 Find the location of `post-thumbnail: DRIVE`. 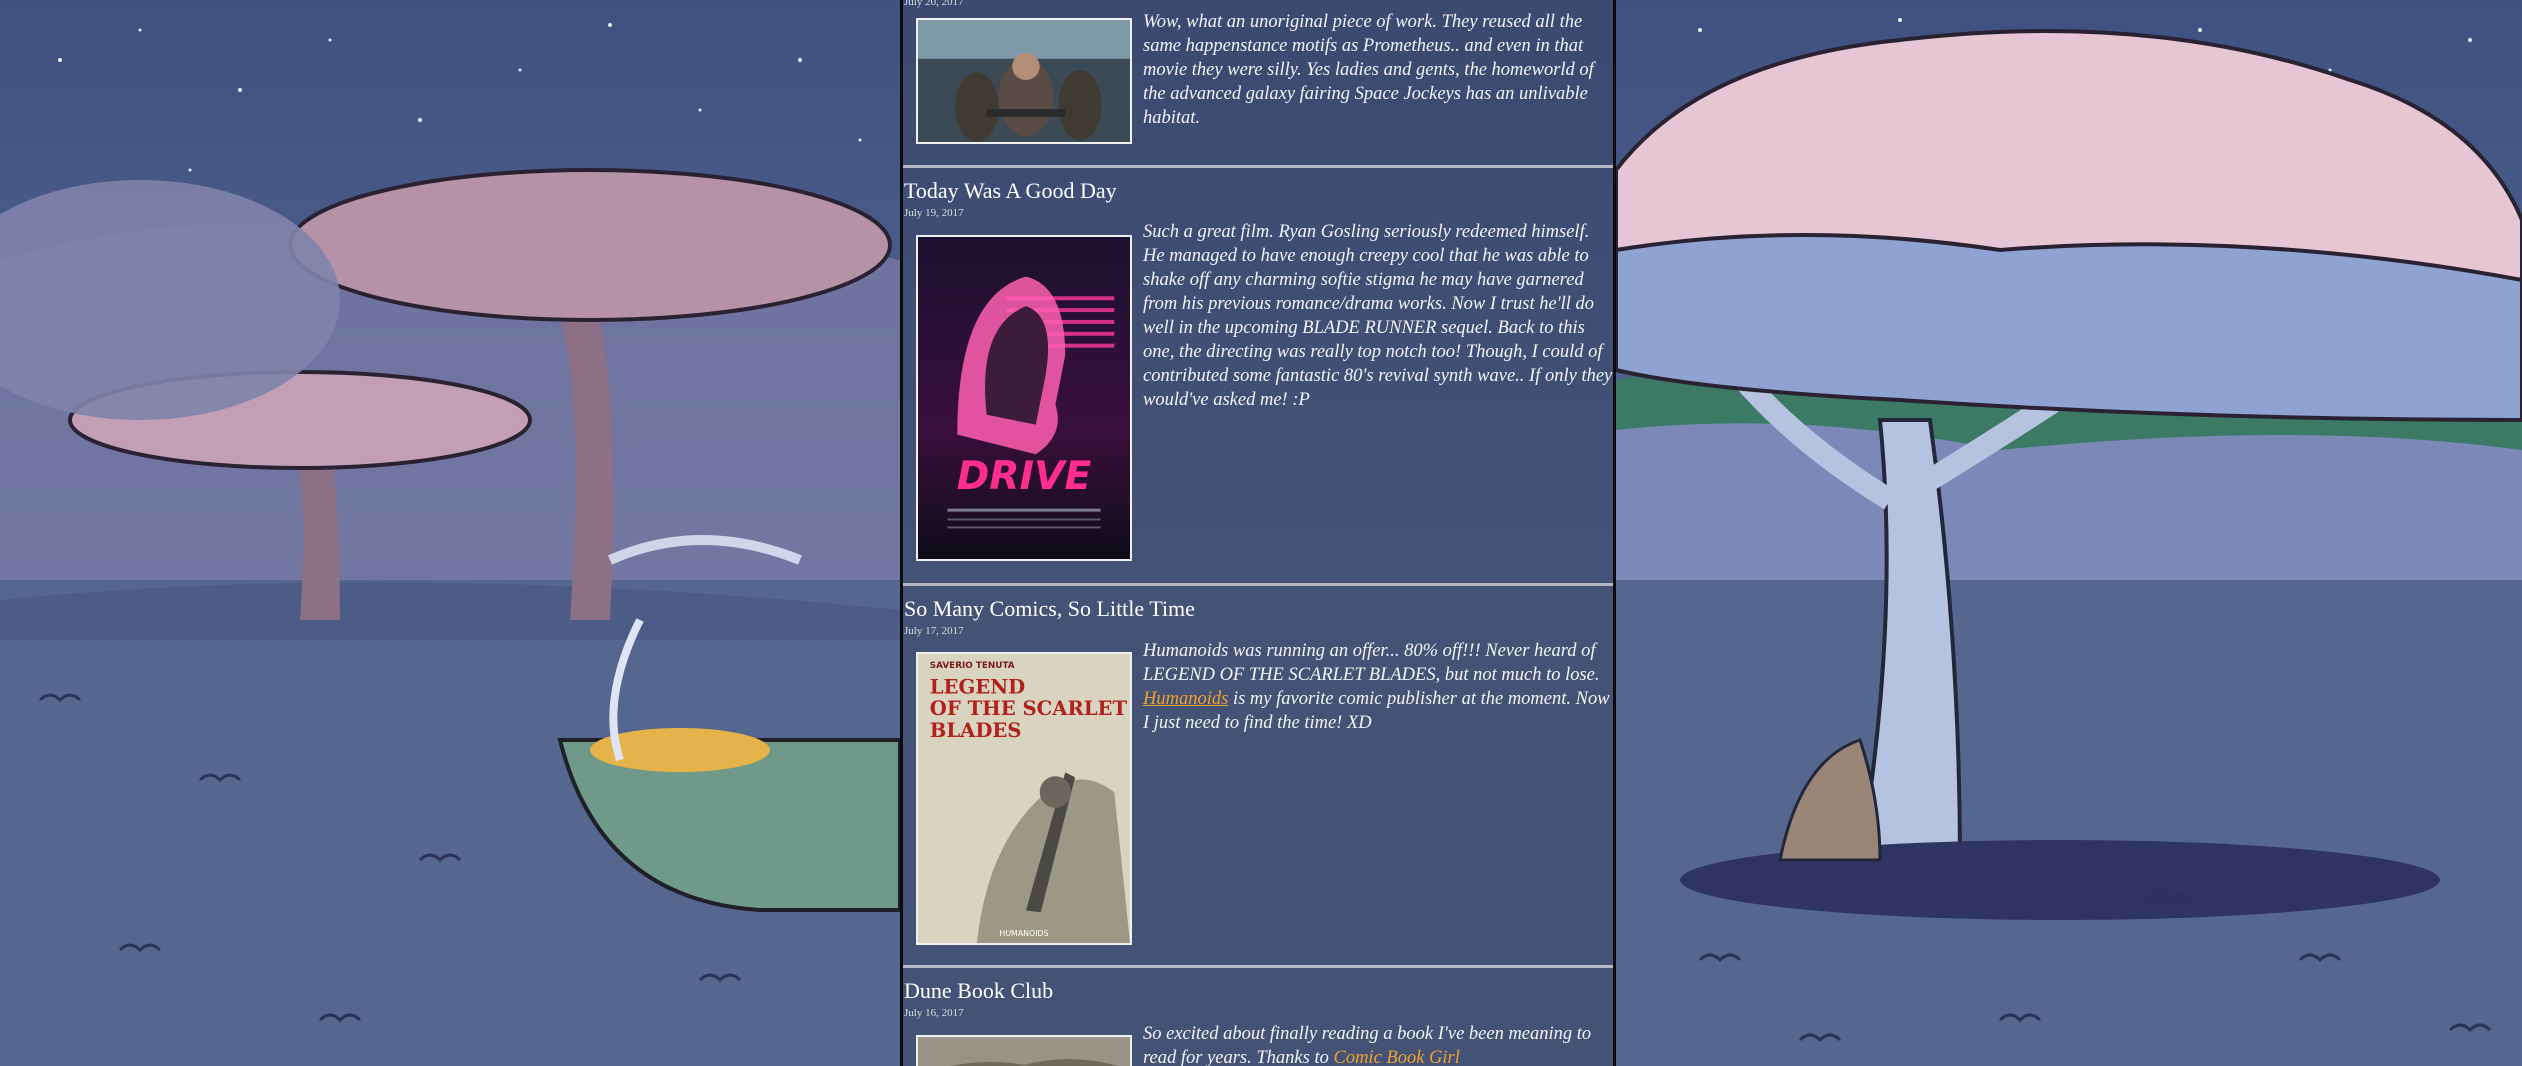

post-thumbnail: DRIVE is located at coordinates (1024, 398).